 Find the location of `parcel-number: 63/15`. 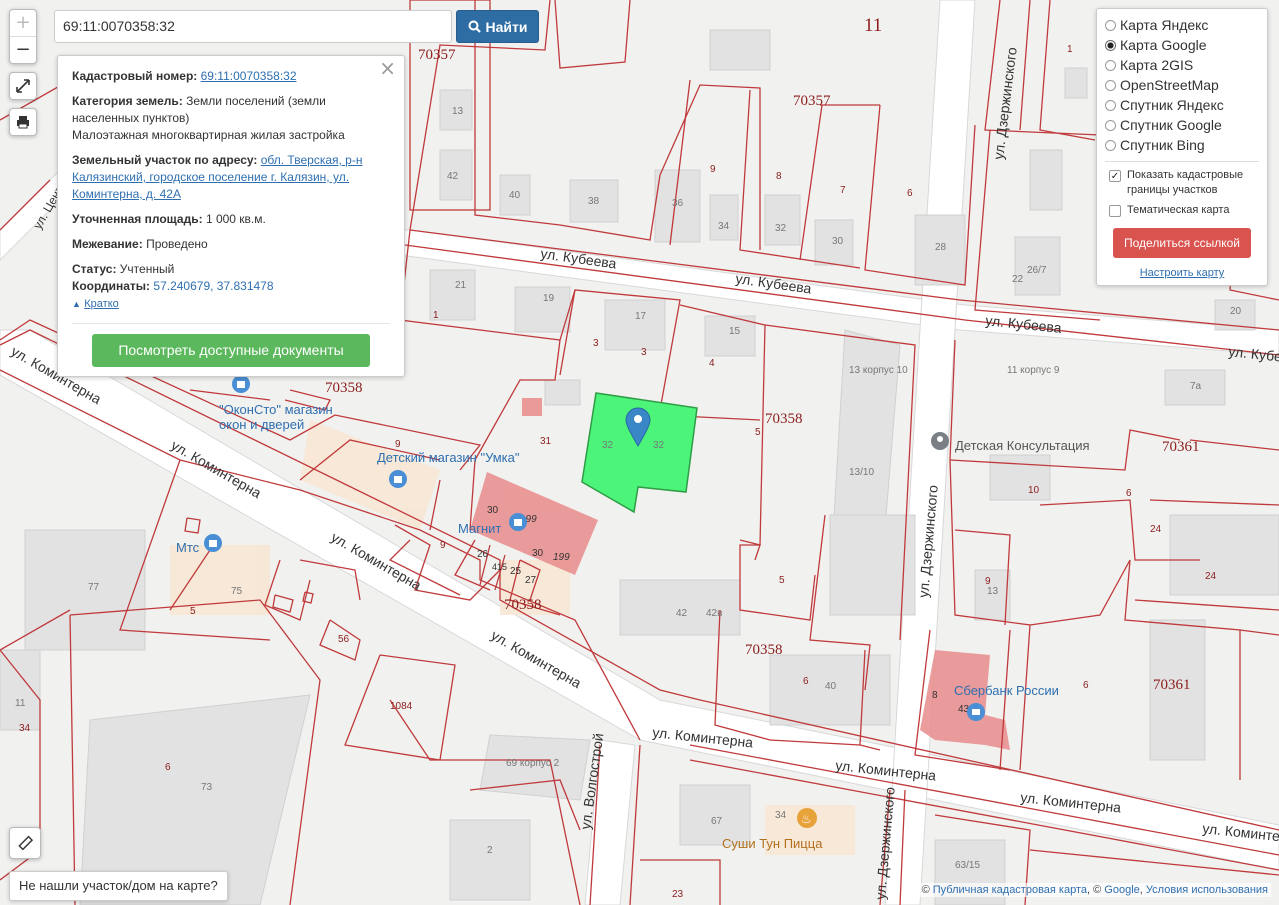

parcel-number: 63/15 is located at coordinates (967, 865).